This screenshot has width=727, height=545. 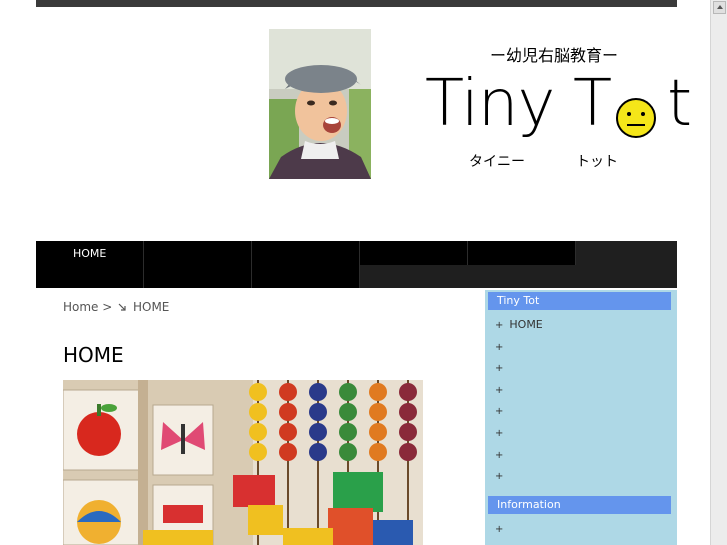 What do you see at coordinates (597, 162) in the screenshot?
I see `logo-kana-tot: トット` at bounding box center [597, 162].